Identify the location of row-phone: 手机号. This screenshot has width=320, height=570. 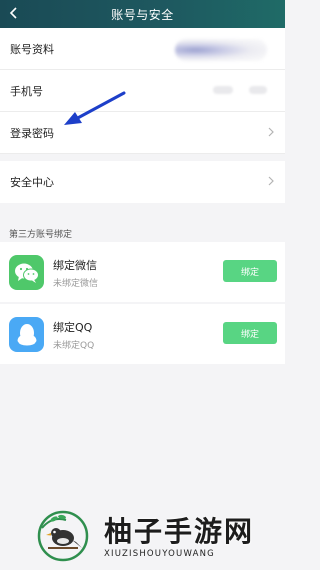
(142, 91).